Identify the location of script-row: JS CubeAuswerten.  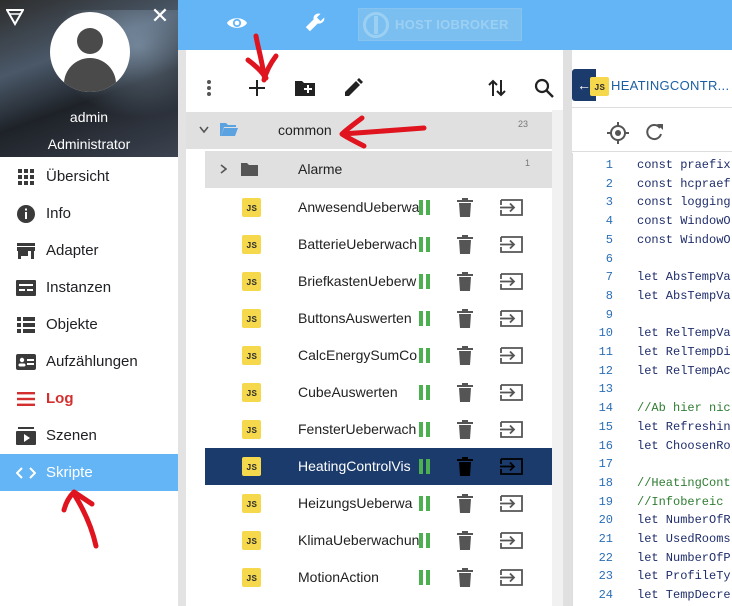
(378, 392).